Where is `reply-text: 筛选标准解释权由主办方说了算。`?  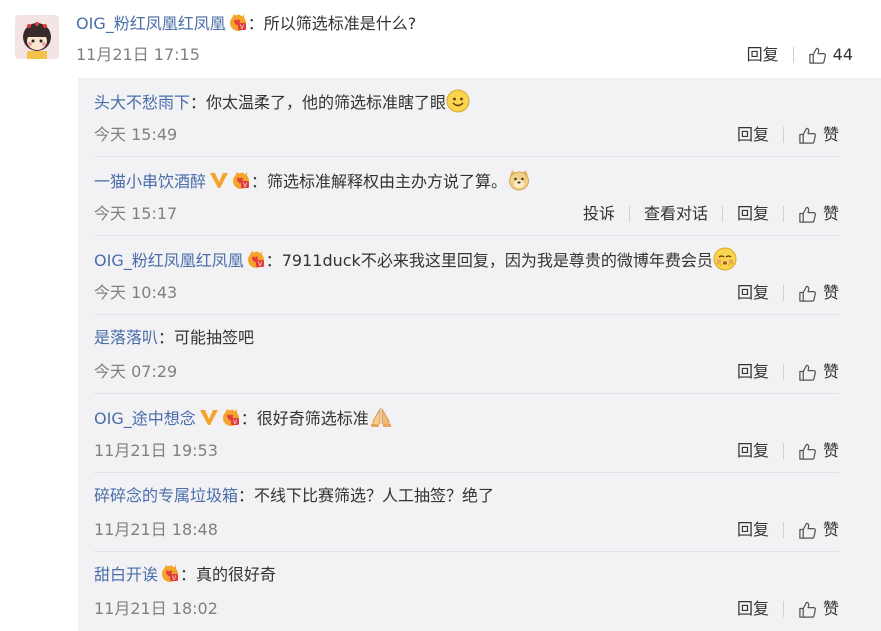 reply-text: 筛选标准解释权由主办方说了算。 is located at coordinates (387, 181).